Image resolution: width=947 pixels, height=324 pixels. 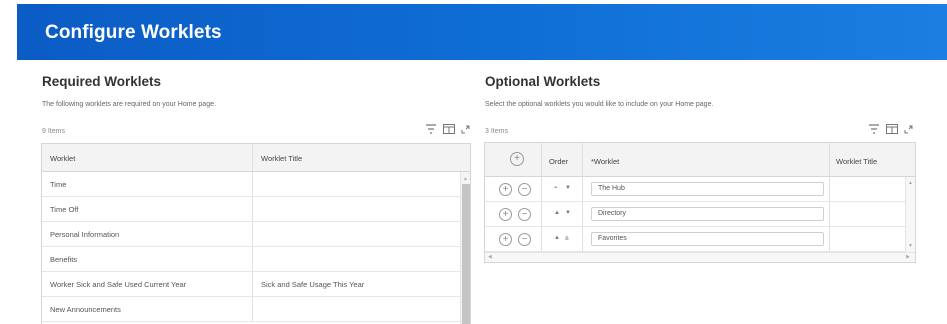 What do you see at coordinates (700, 160) in the screenshot?
I see `table-header: + Order *Worklet Worklet Title` at bounding box center [700, 160].